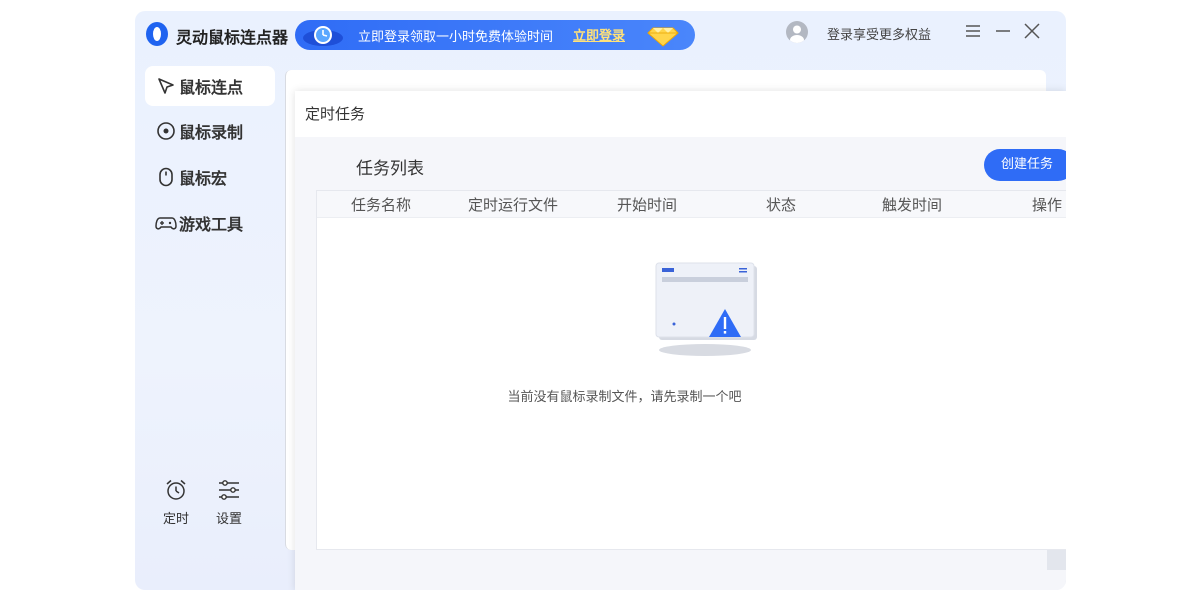 Image resolution: width=1200 pixels, height=600 pixels. I want to click on sidebar-item-label: 游戏工具, so click(211, 224).